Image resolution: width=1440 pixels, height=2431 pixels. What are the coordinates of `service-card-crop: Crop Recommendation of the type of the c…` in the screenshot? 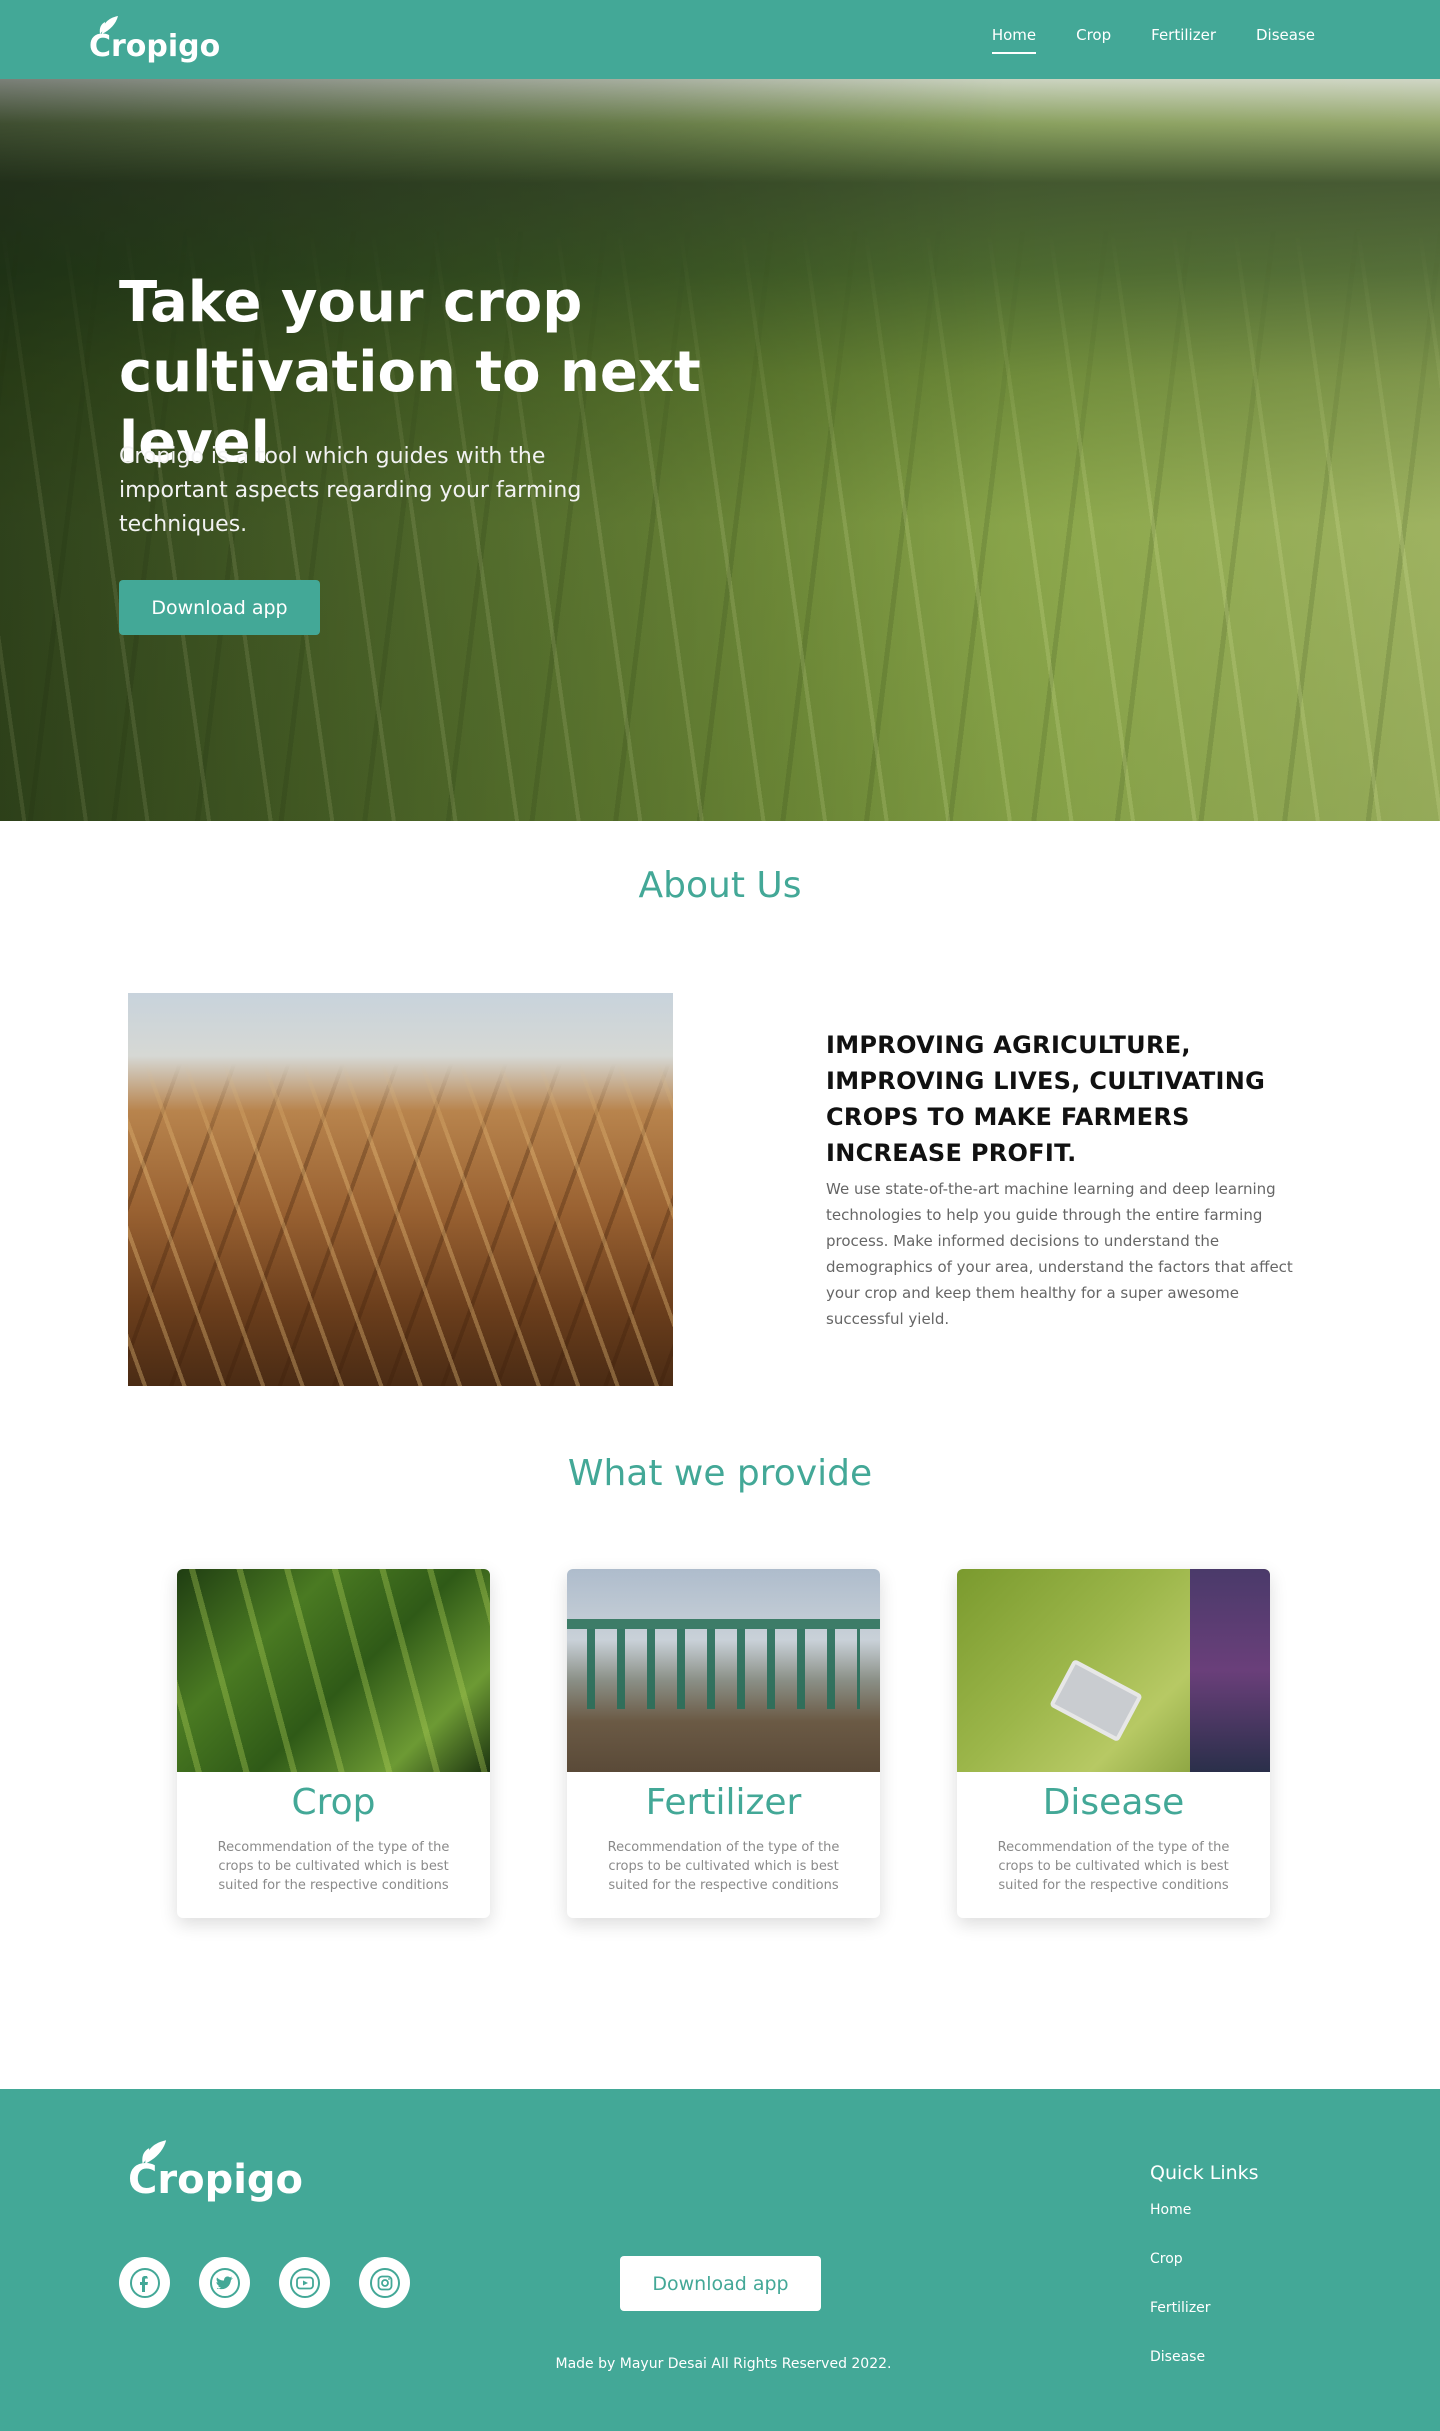 It's located at (333, 1743).